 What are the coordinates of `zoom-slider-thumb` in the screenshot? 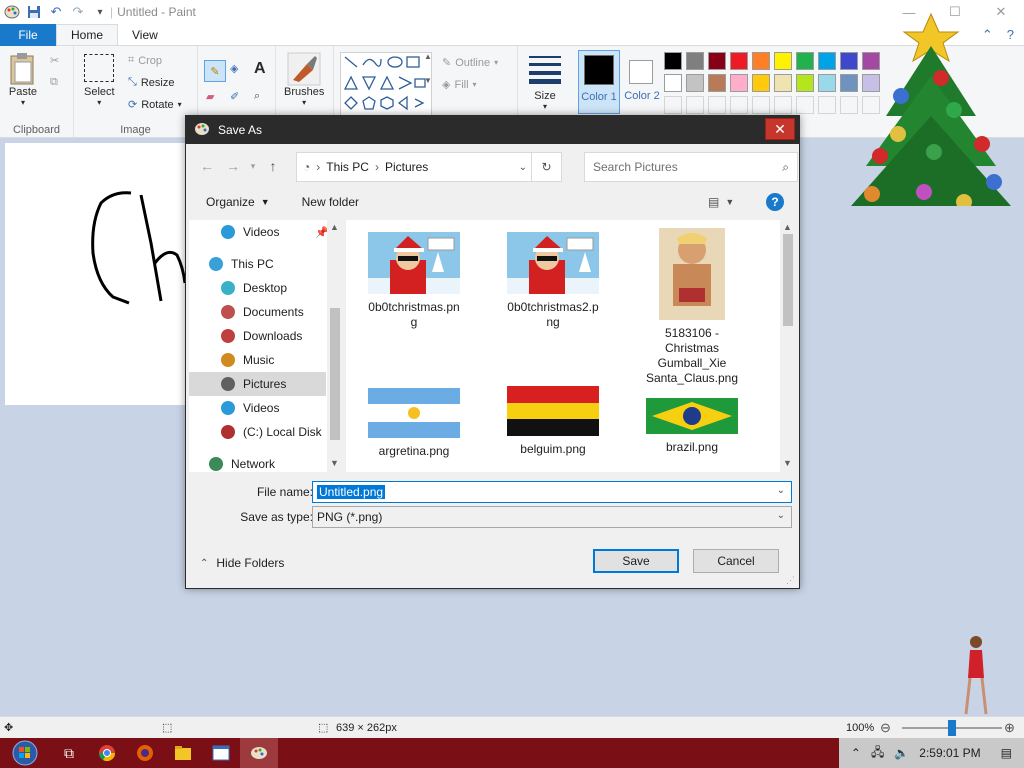 It's located at (952, 728).